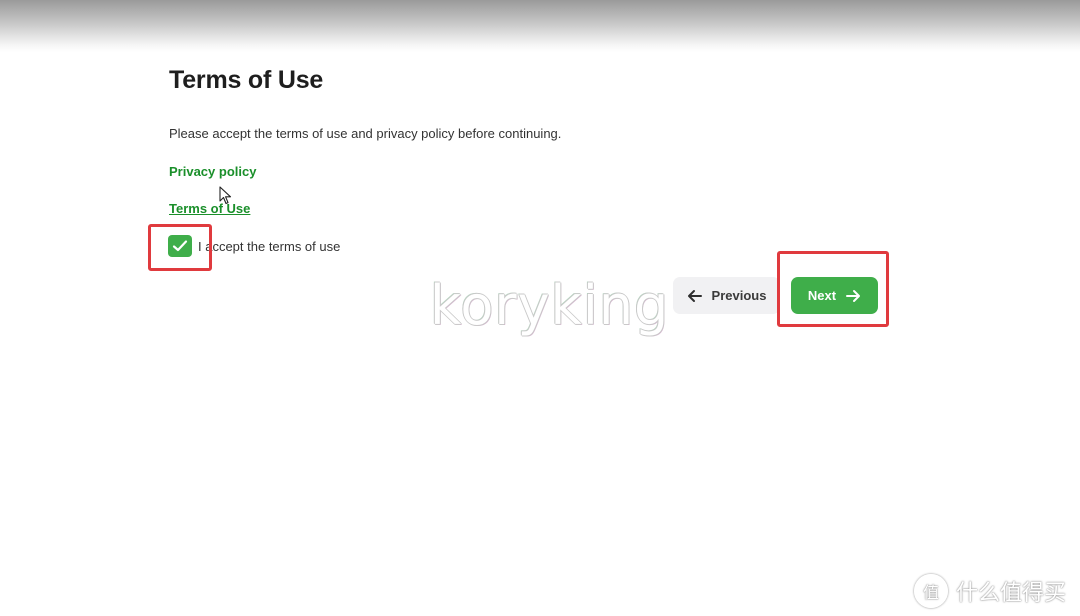  I want to click on accept-terms-label: I accept the terms of use, so click(269, 246).